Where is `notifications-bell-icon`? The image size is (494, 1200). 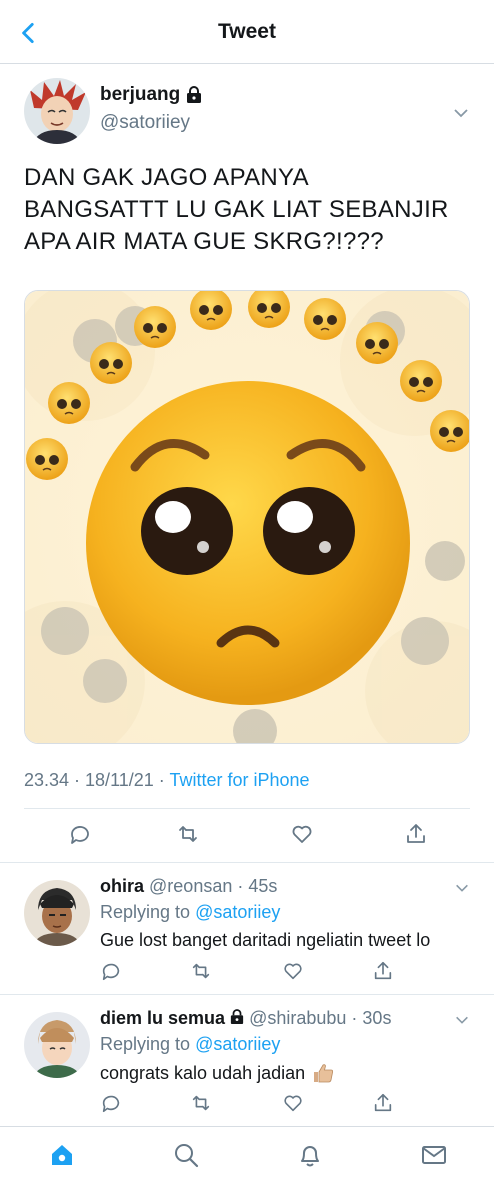
notifications-bell-icon is located at coordinates (310, 1155).